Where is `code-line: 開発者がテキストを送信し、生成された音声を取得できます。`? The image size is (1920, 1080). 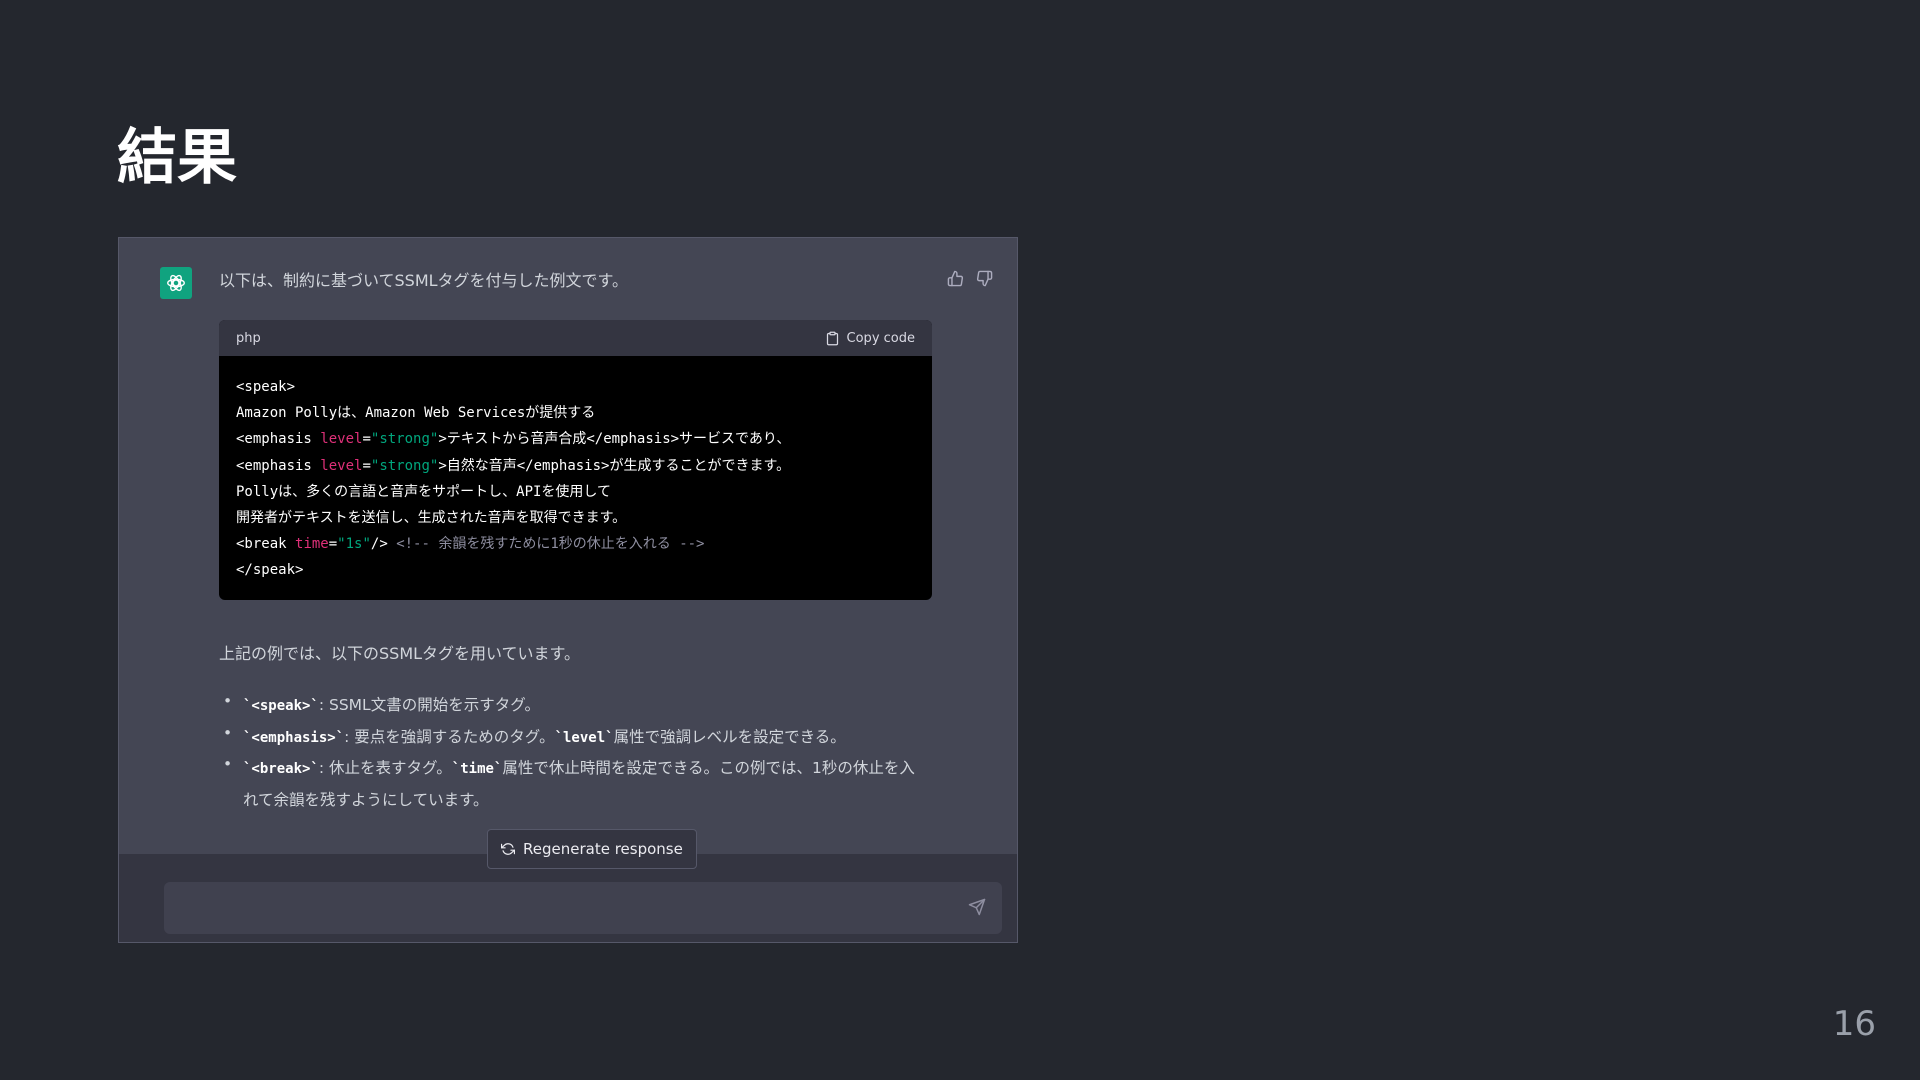 code-line: 開発者がテキストを送信し、生成された音声を取得できます。 is located at coordinates (431, 518).